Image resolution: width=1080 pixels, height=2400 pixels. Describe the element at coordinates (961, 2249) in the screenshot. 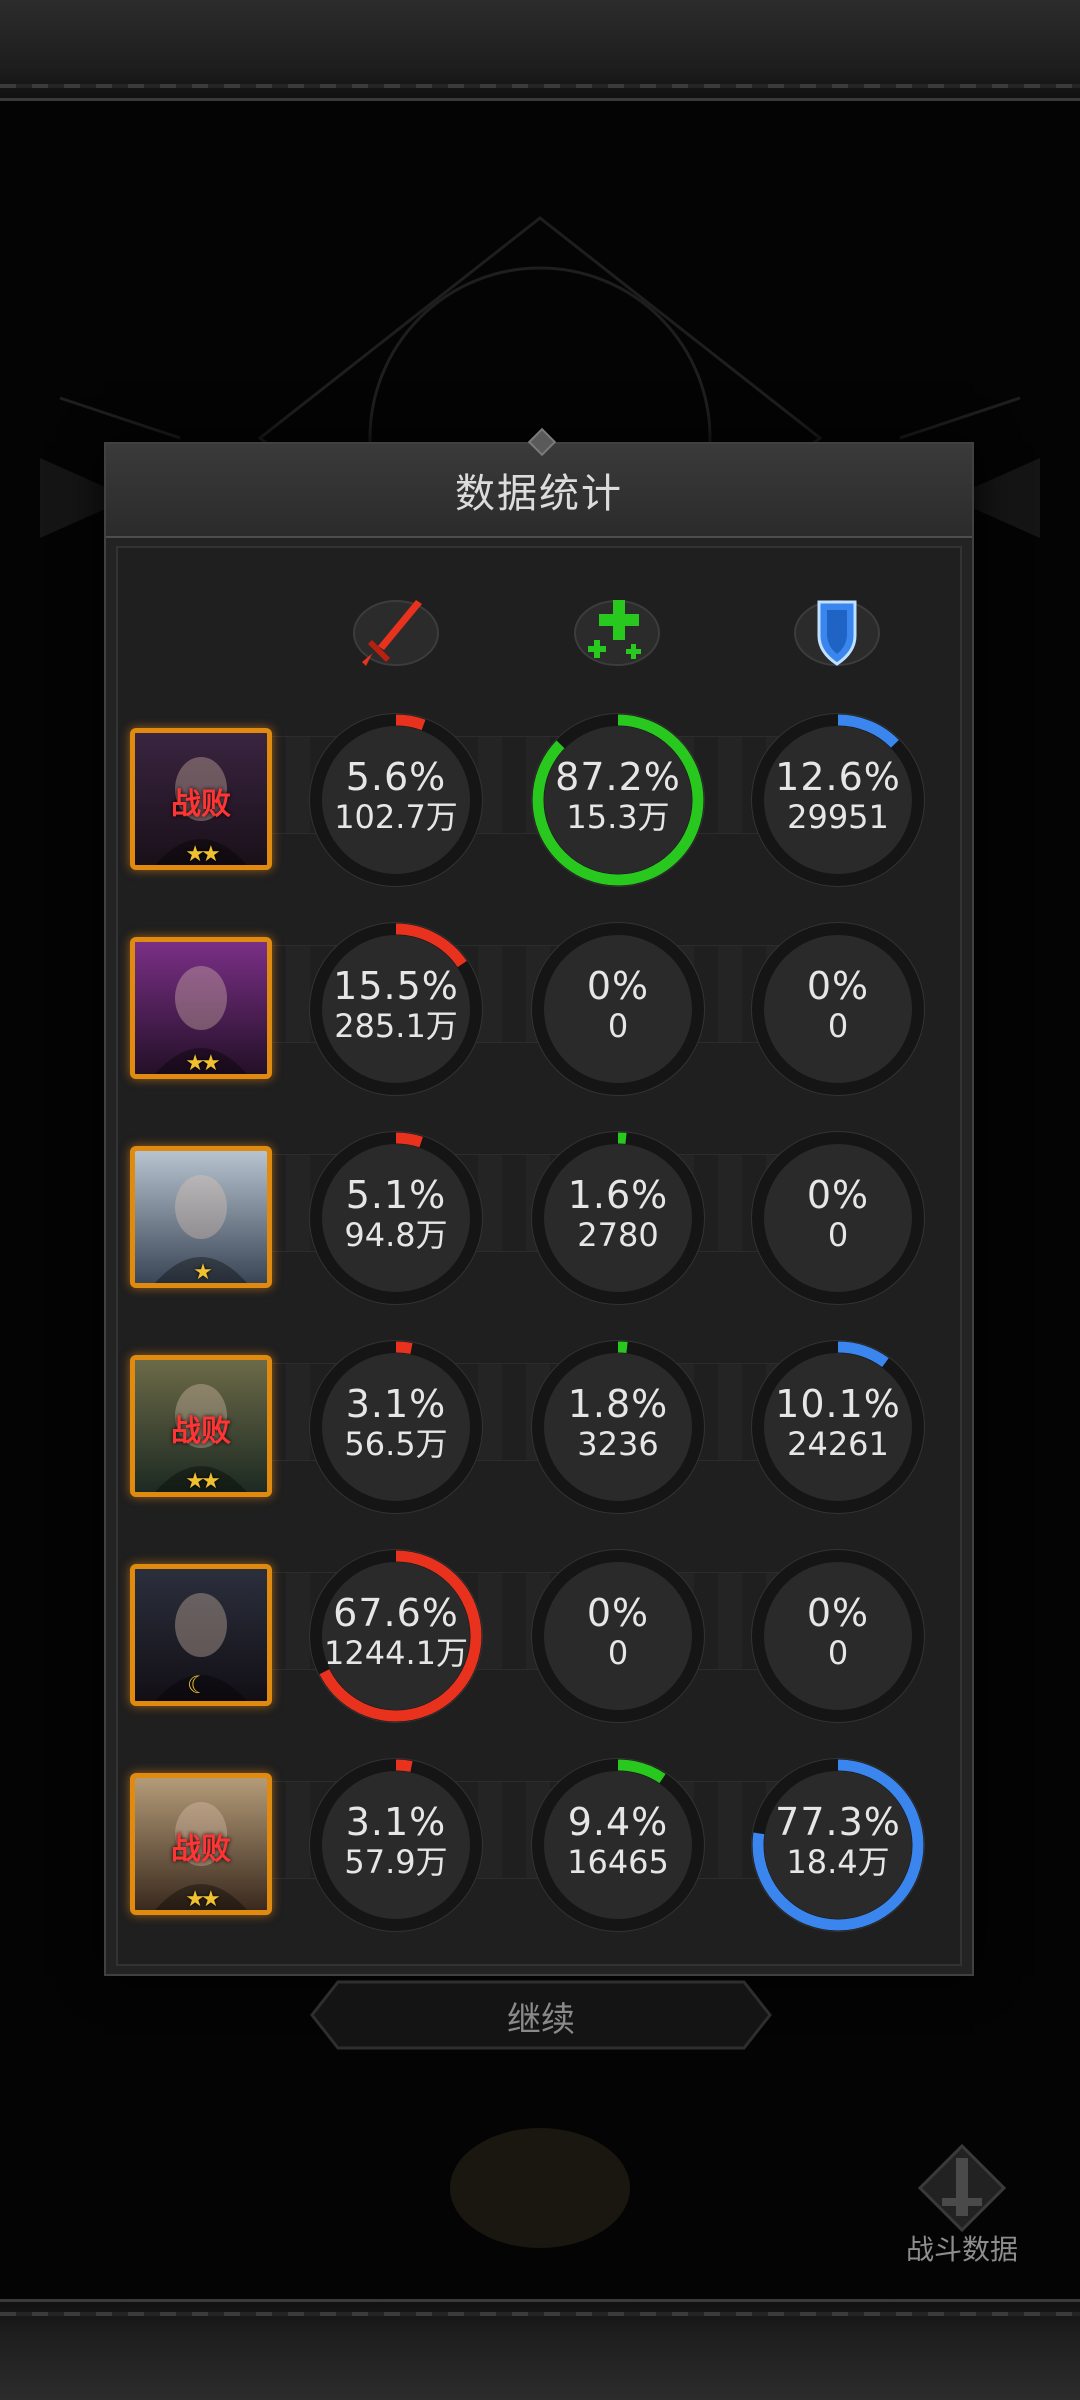

I see `battle-data-label: 战斗数据` at that location.